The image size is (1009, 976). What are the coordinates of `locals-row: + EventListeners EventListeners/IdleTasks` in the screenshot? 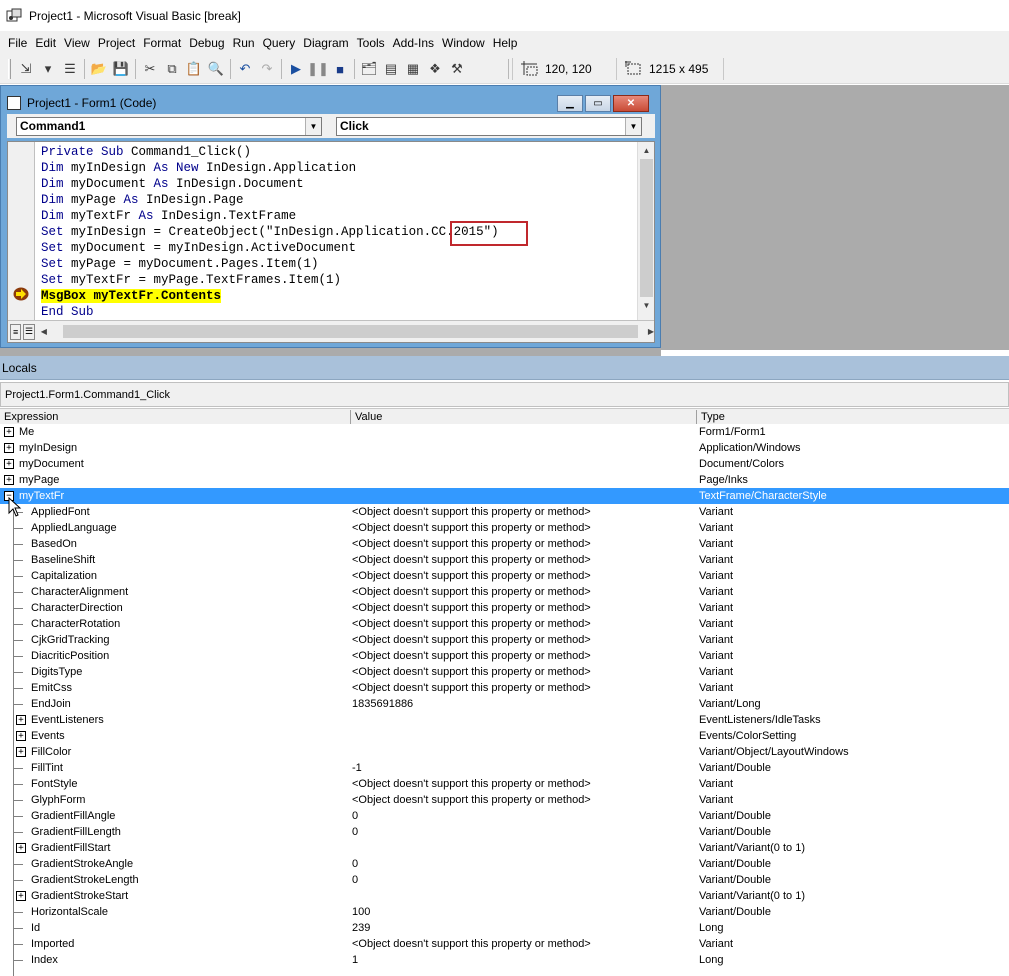 It's located at (504, 720).